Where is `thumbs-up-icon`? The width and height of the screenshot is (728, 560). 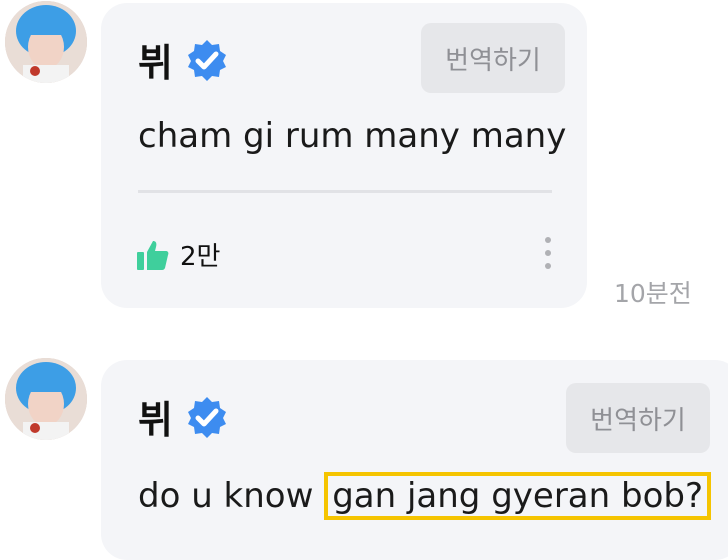
thumbs-up-icon is located at coordinates (153, 255).